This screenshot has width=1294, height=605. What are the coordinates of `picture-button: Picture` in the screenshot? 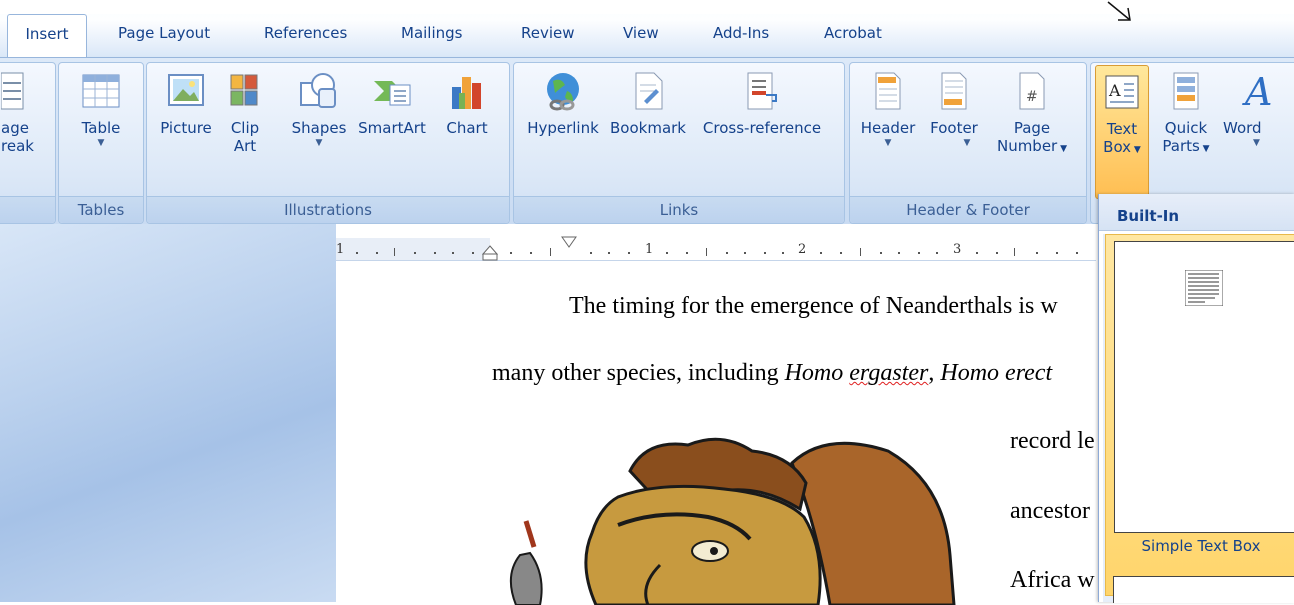 It's located at (186, 104).